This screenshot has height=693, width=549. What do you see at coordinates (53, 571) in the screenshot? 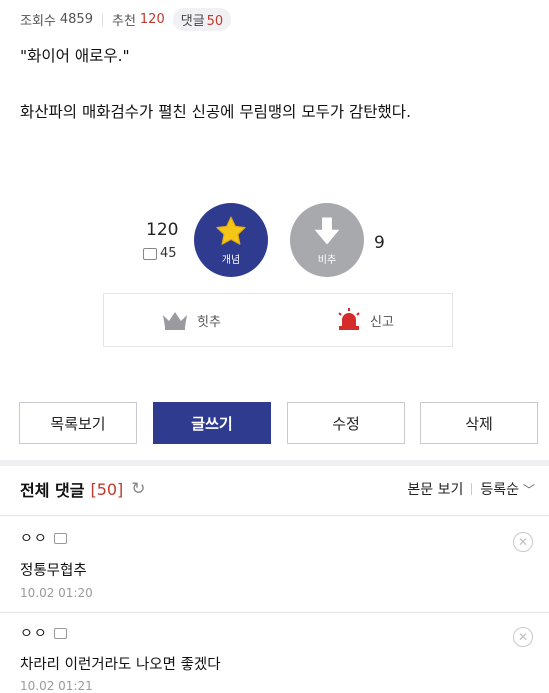
I see `comment-text: 정통무협추` at bounding box center [53, 571].